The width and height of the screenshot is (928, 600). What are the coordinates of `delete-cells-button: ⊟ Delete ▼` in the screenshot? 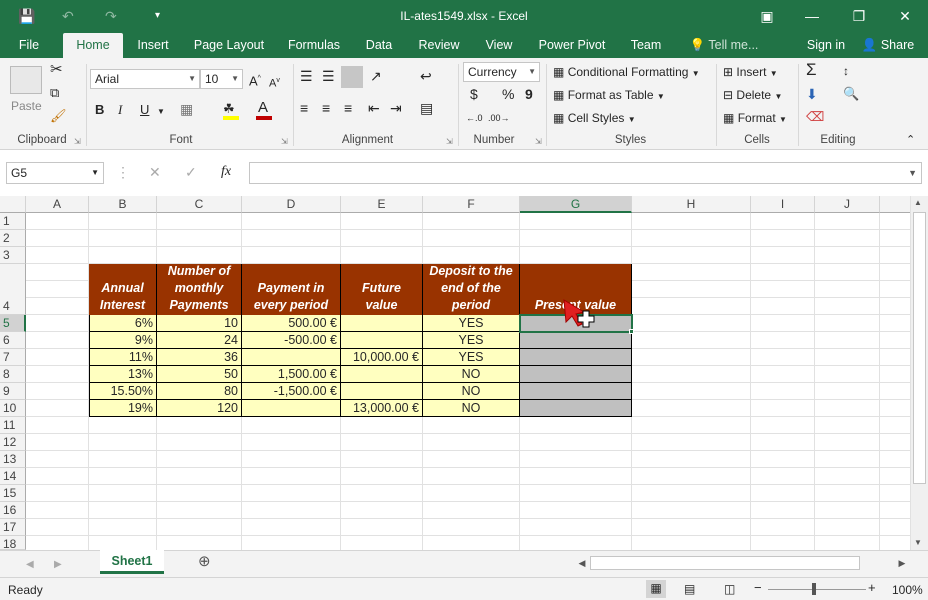 It's located at (752, 96).